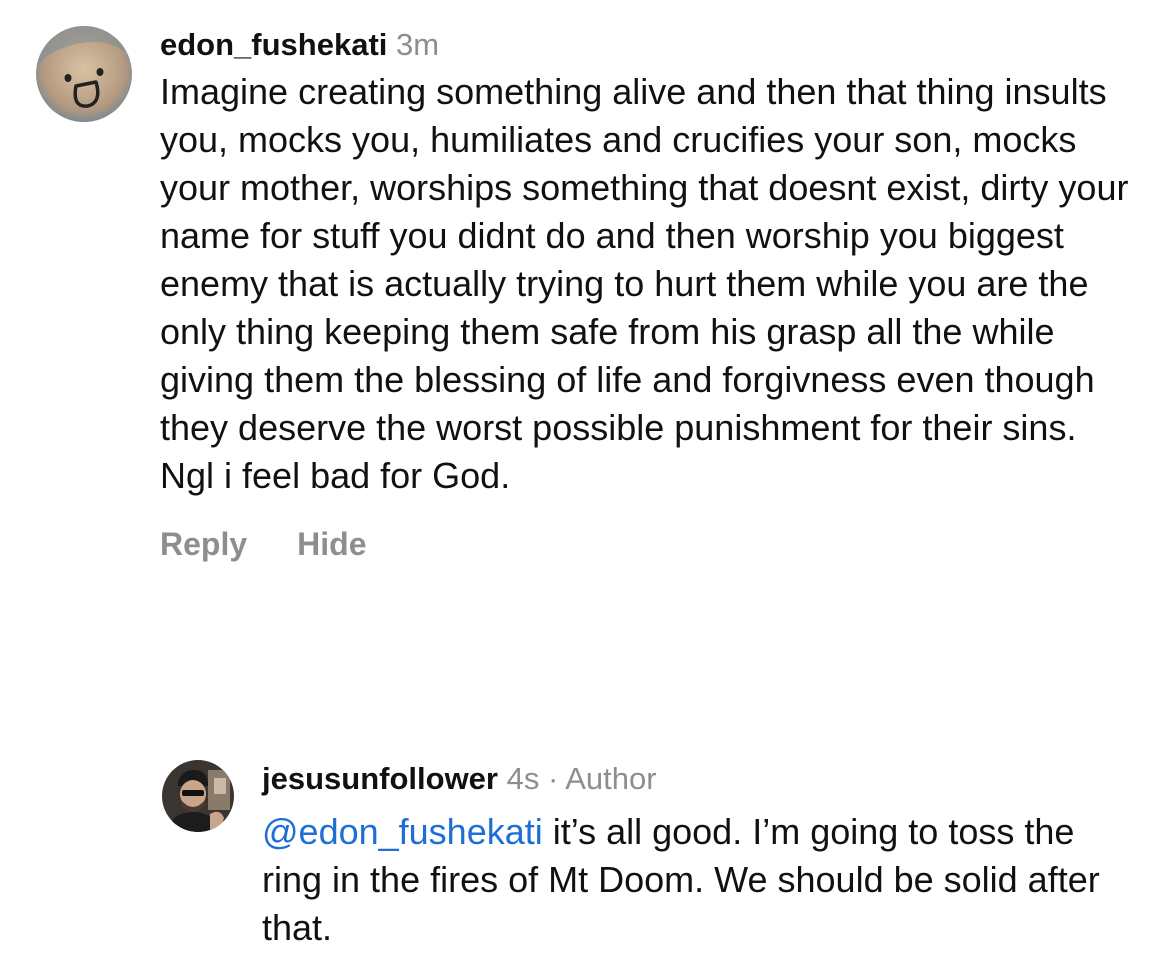 The height and width of the screenshot is (972, 1151). I want to click on comment-meta: edon_fushekati 3m, so click(645, 45).